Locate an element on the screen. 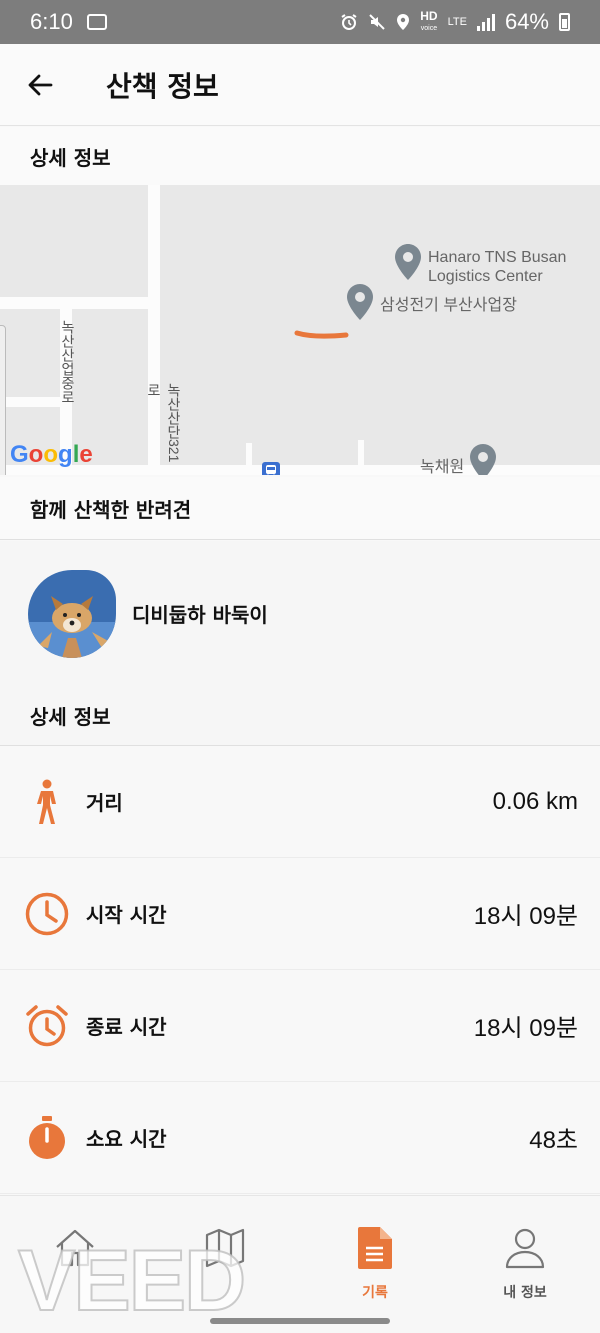 Image resolution: width=600 pixels, height=1333 pixels. map-edge-control is located at coordinates (3, 400).